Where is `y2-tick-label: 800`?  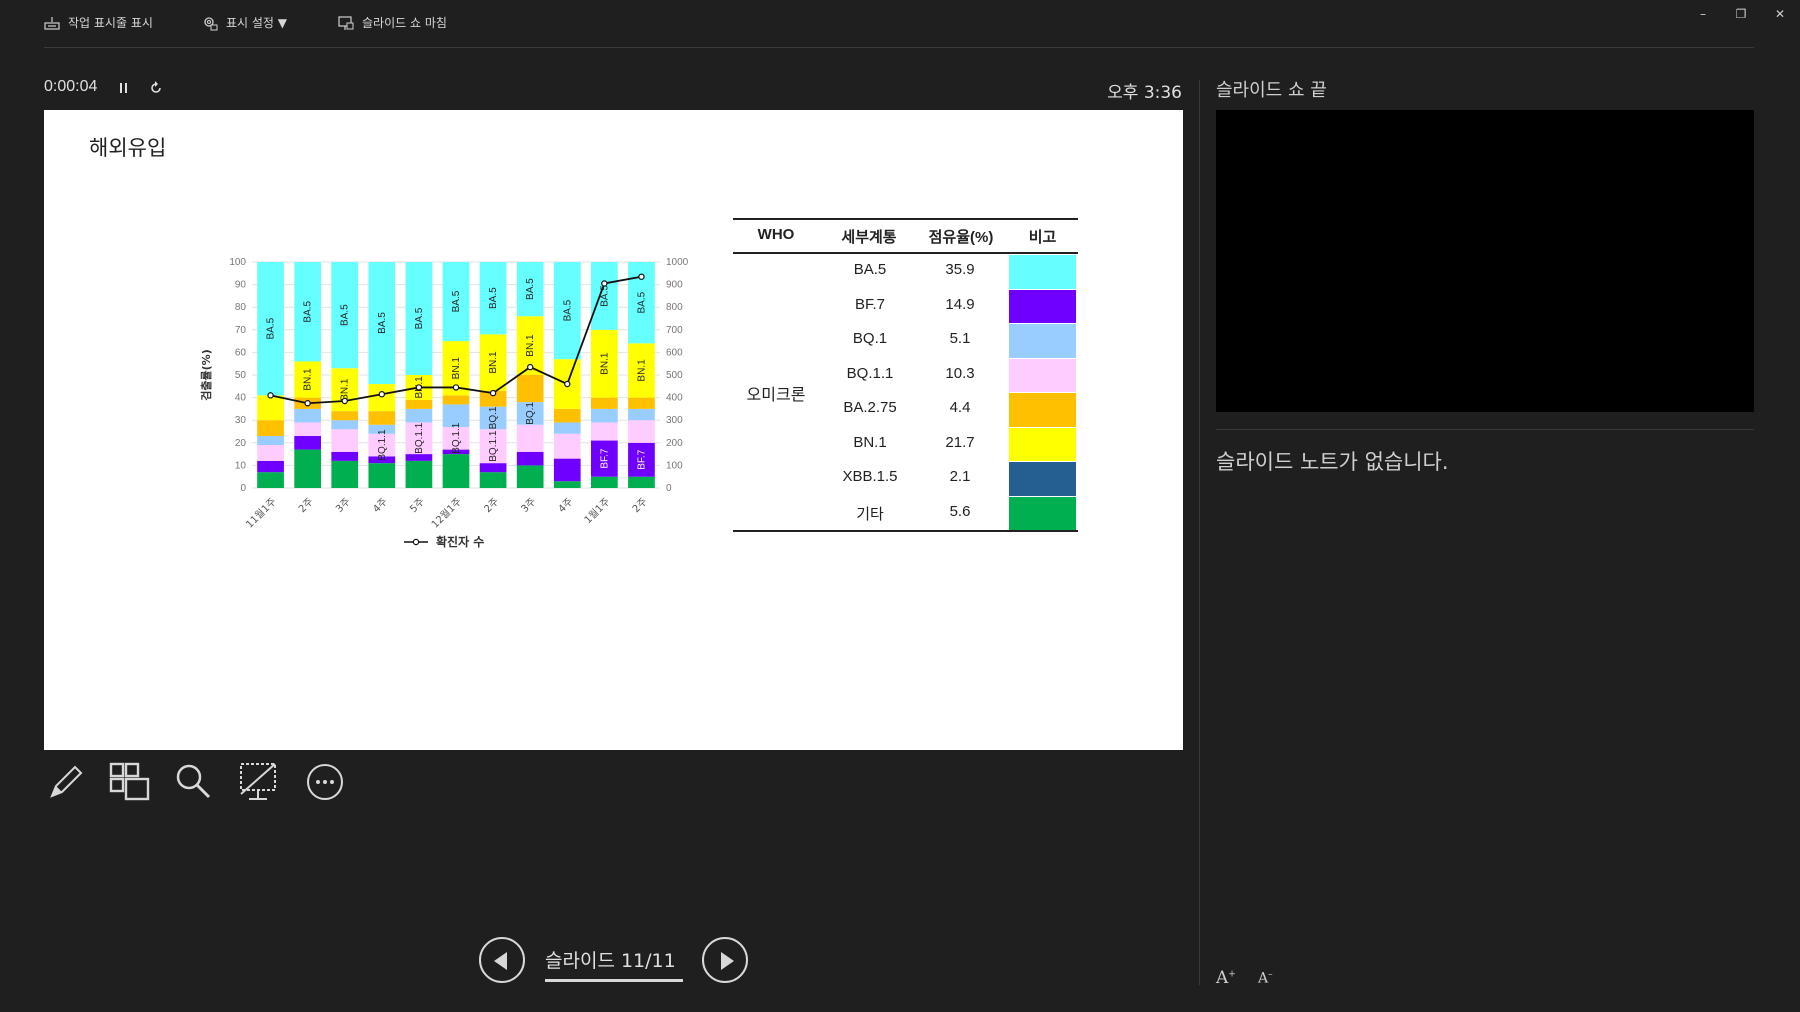
y2-tick-label: 800 is located at coordinates (674, 307).